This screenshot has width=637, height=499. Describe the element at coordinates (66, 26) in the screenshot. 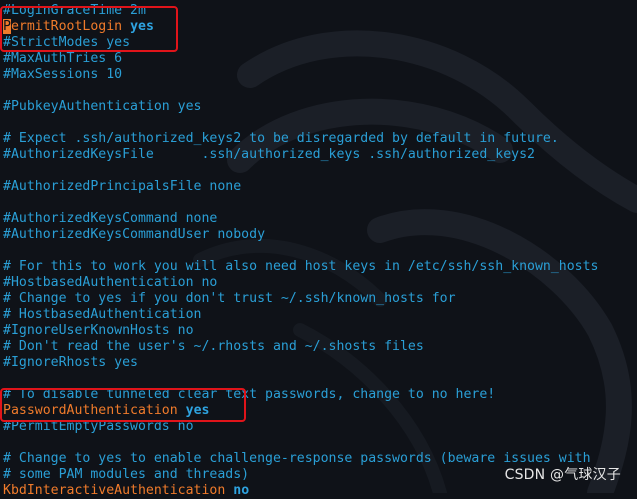

I see `directive-key: ermitRootLogin` at that location.